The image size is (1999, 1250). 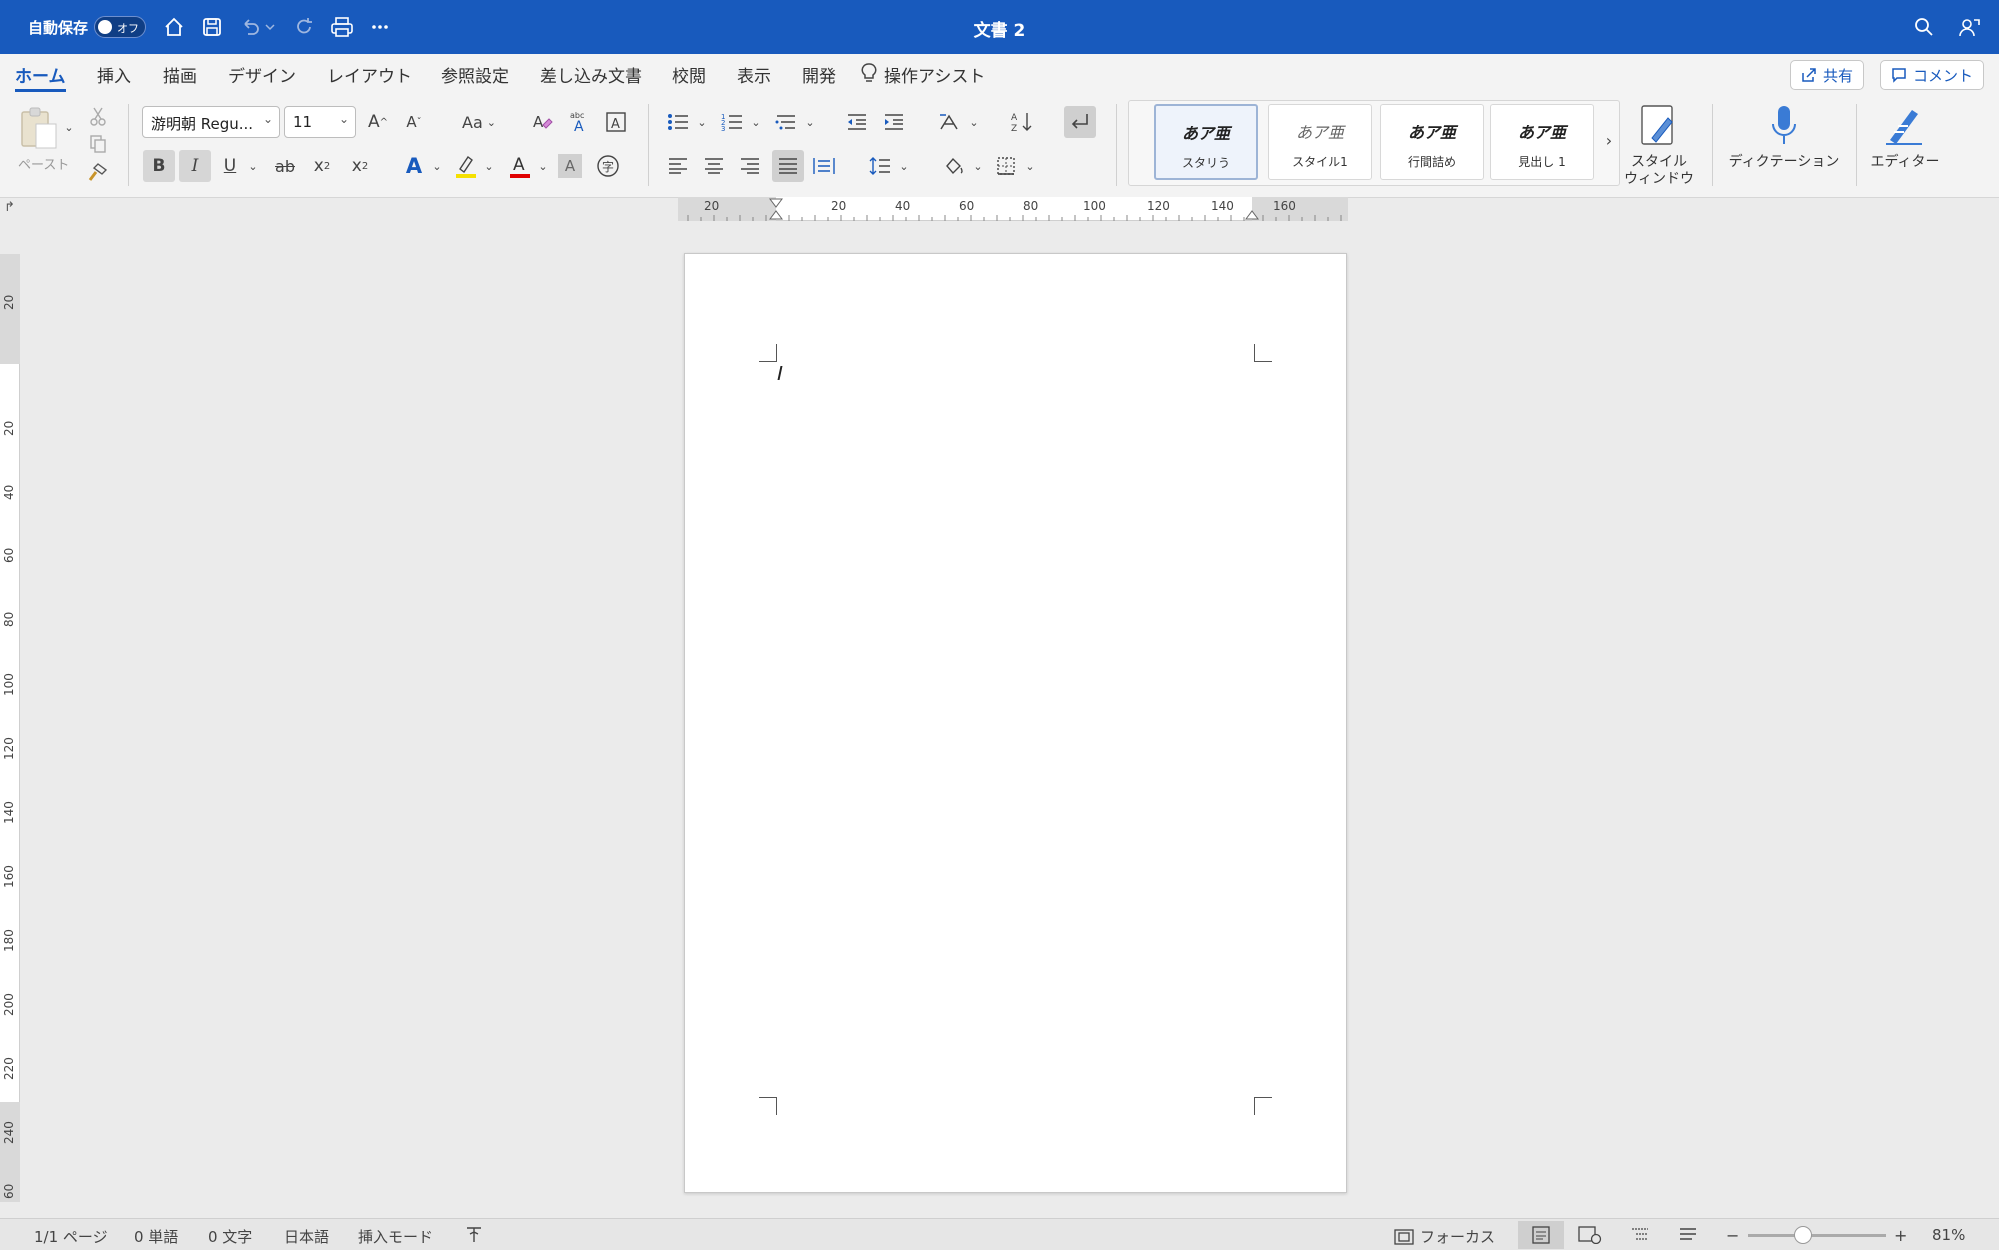 I want to click on outline-view-icon, so click(x=1640, y=1237).